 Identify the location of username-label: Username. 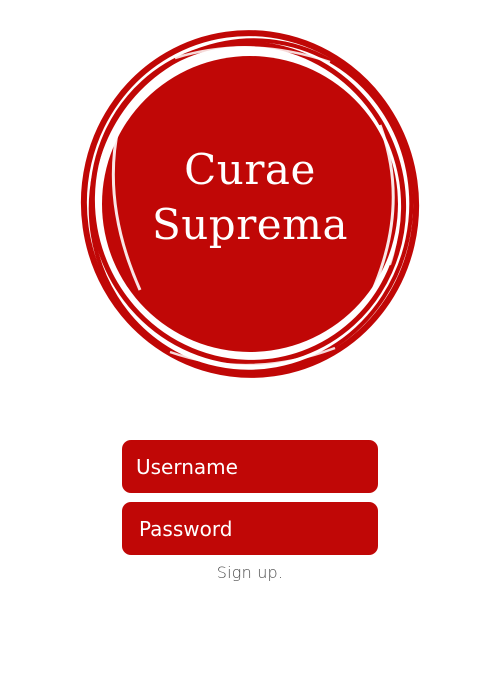
(187, 466).